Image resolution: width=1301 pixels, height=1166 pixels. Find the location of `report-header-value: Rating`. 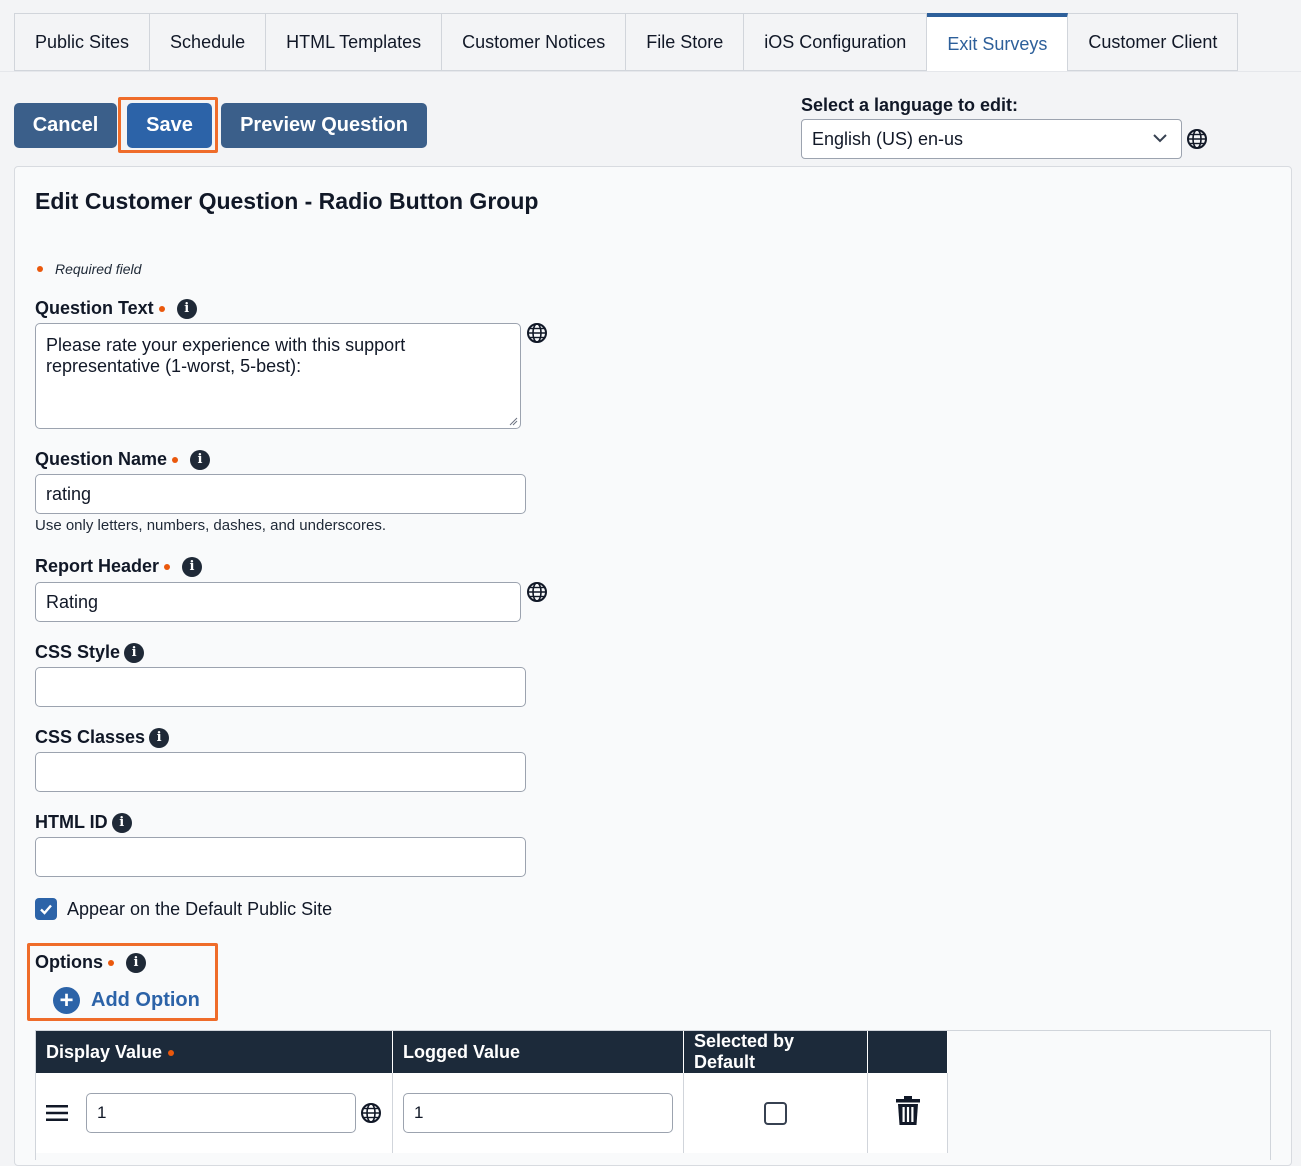

report-header-value: Rating is located at coordinates (72, 601).